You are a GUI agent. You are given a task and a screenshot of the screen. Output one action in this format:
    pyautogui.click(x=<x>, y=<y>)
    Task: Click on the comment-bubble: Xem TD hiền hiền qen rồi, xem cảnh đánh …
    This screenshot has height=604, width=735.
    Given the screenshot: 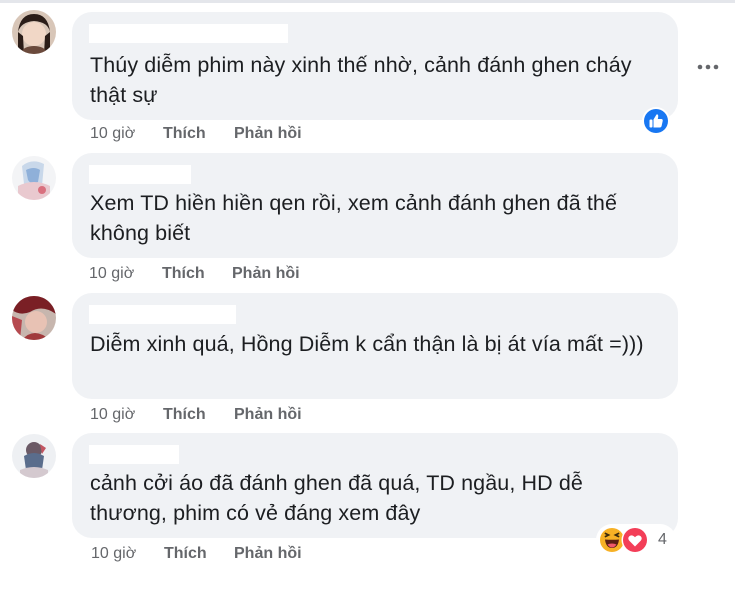 What is the action you would take?
    pyautogui.click(x=375, y=205)
    